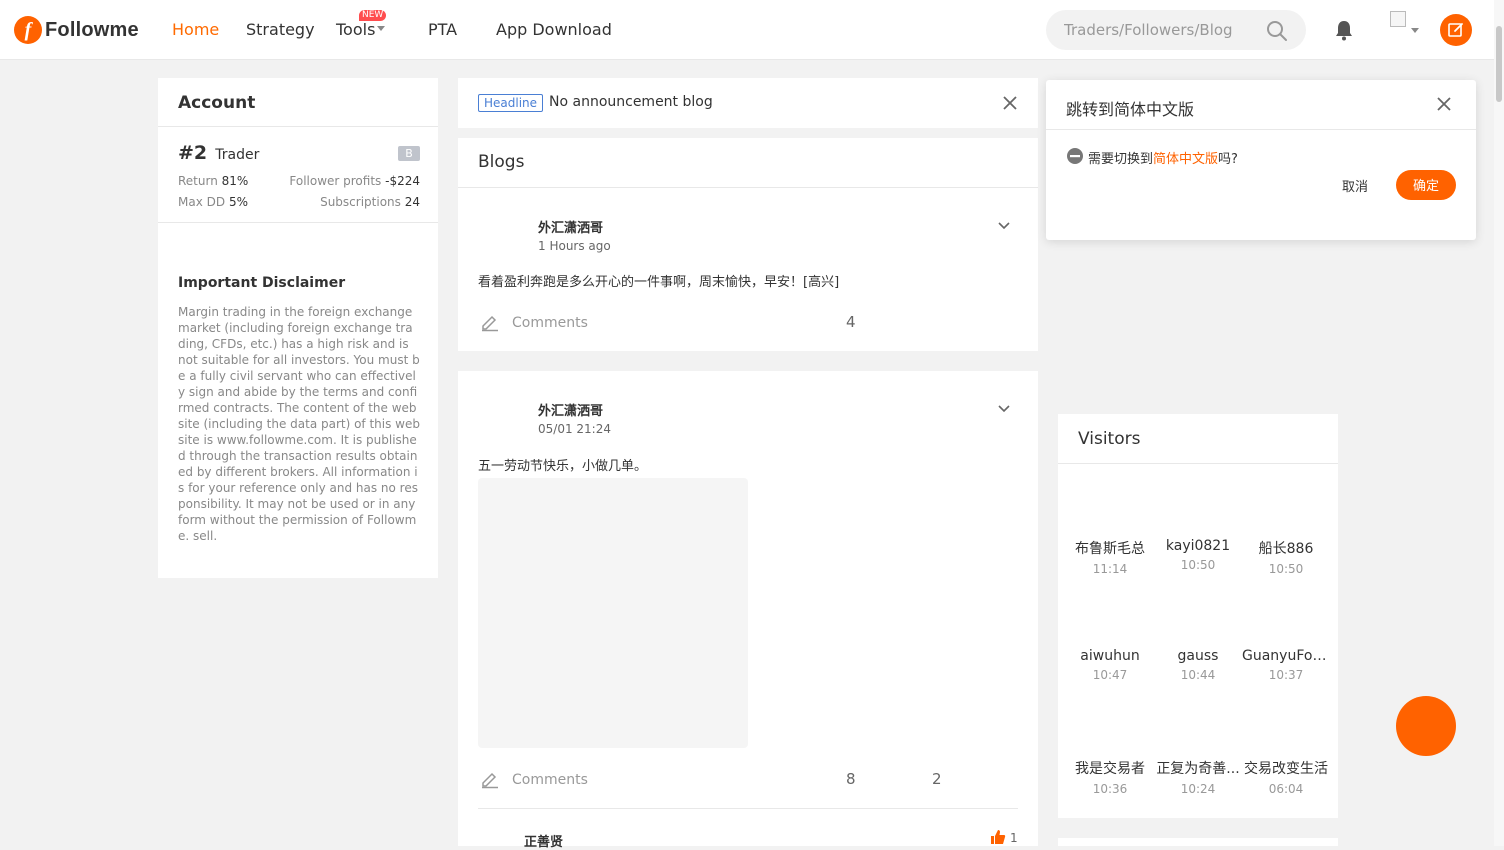  I want to click on reply-author: 正善贤, so click(543, 840).